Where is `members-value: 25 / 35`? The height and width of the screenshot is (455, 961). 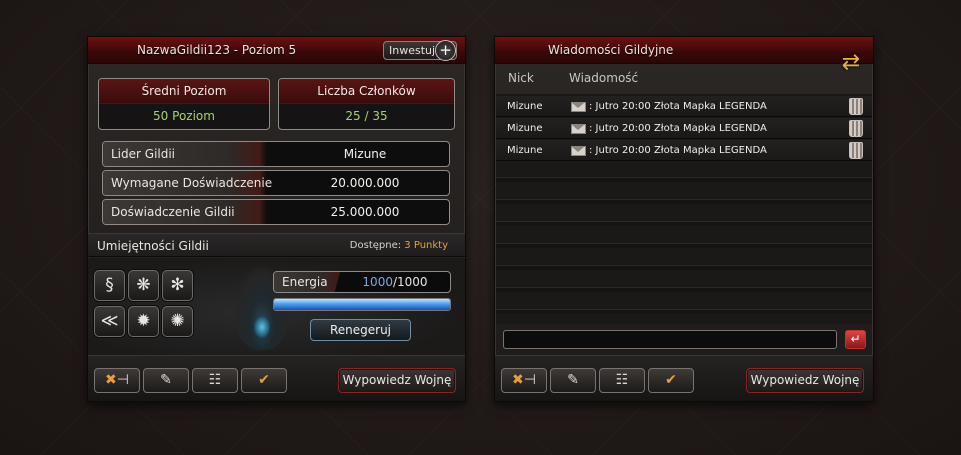
members-value: 25 / 35 is located at coordinates (366, 116).